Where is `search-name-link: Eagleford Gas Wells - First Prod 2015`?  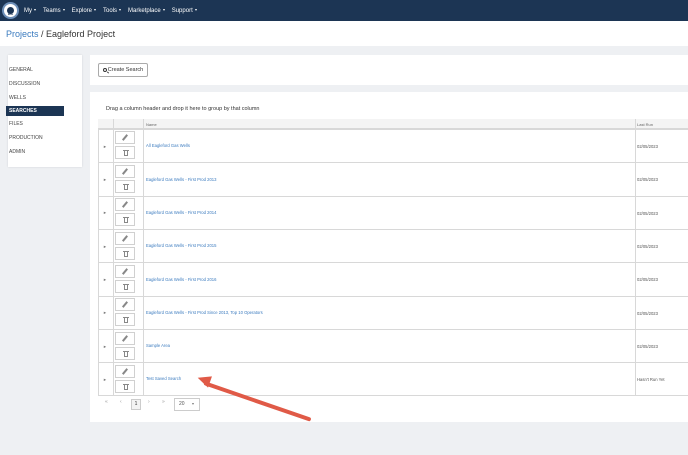
search-name-link: Eagleford Gas Wells - First Prod 2015 is located at coordinates (181, 245).